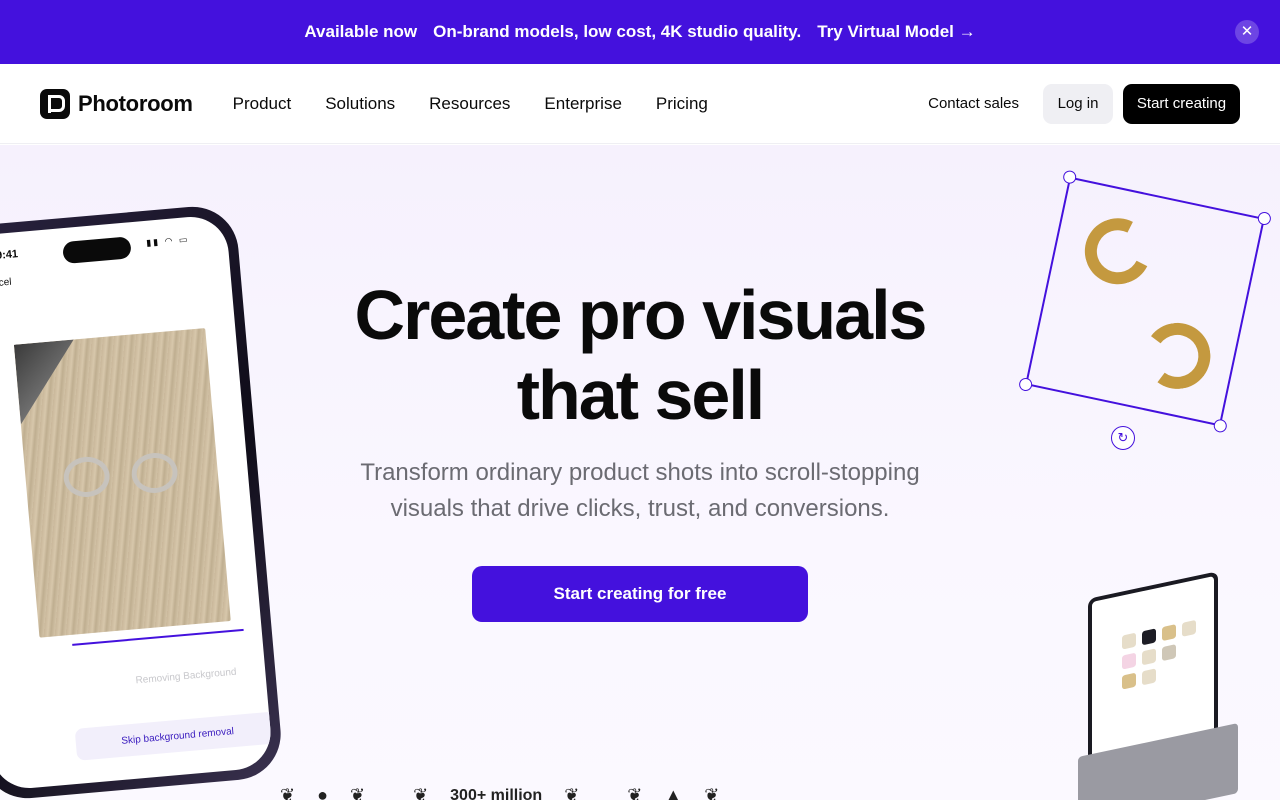  I want to click on nav-item-pricing: Pricing, so click(682, 104).